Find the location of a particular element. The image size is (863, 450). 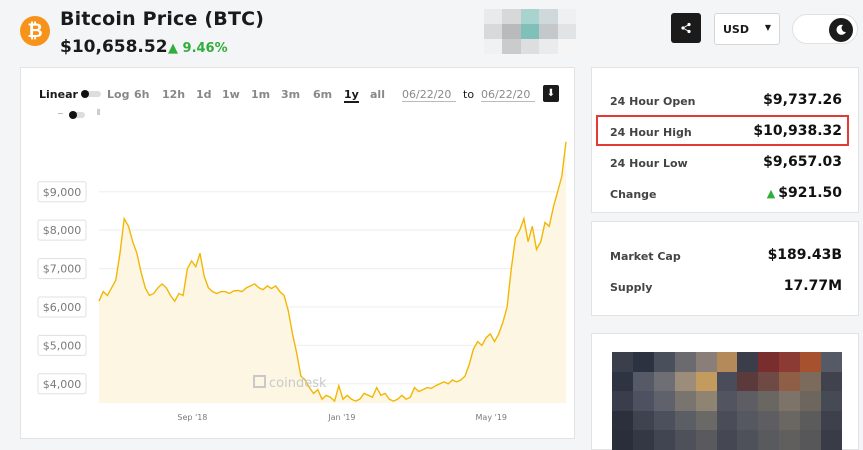

stat-24h-open: 24 Hour Open $9,737.26 is located at coordinates (726, 101).